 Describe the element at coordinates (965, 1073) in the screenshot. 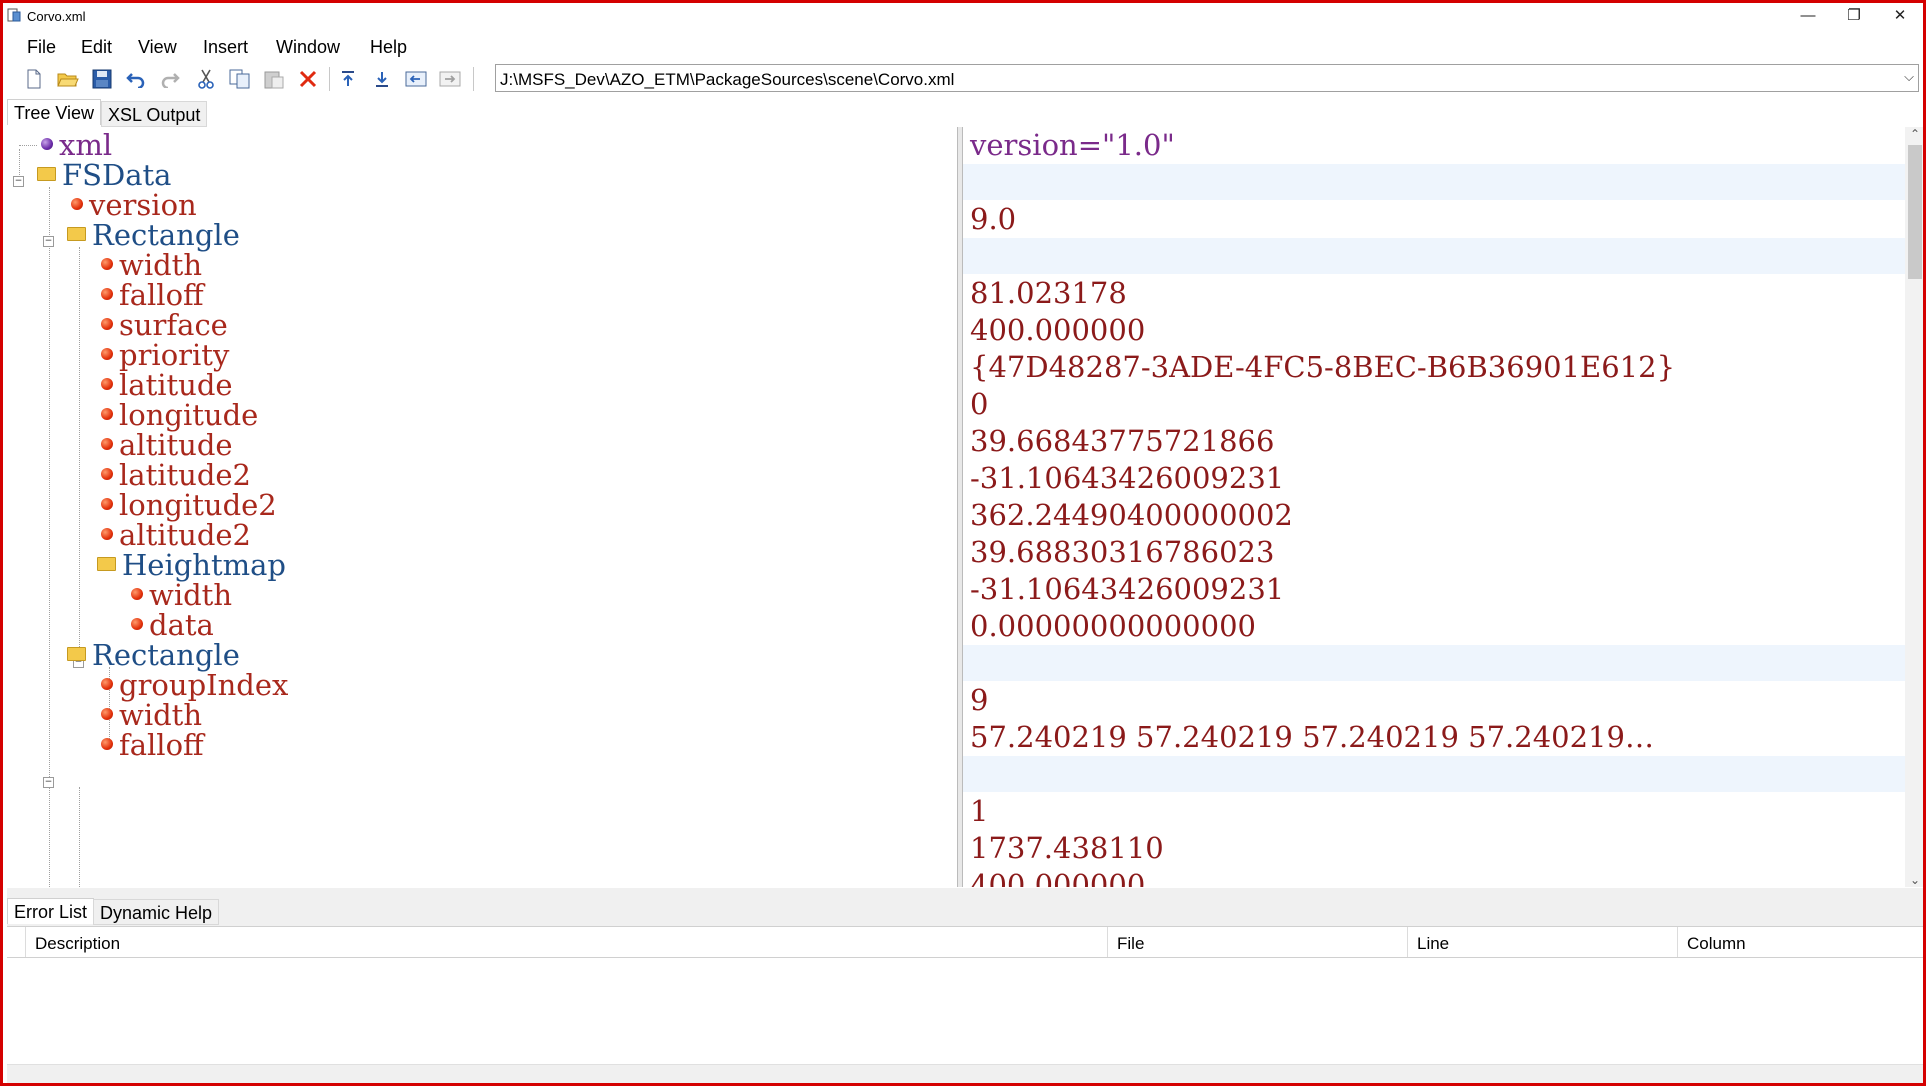

I see `horizontal-scrollbar` at that location.